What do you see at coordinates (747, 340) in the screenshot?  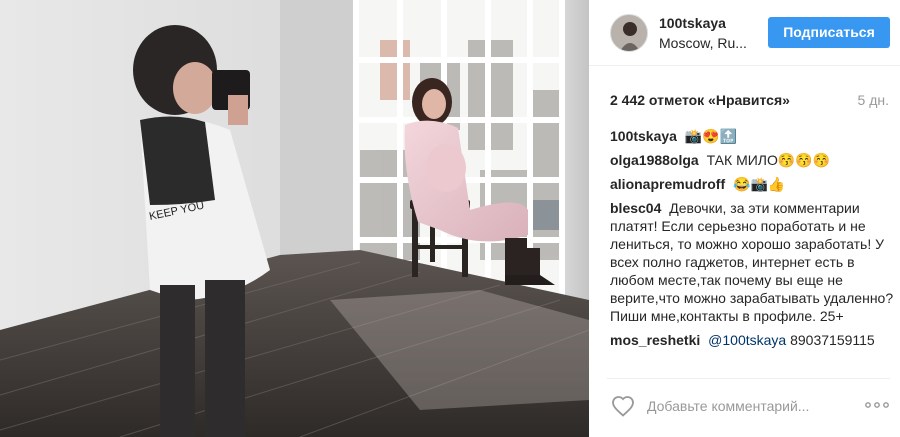 I see `comment-mention: @100tskaya` at bounding box center [747, 340].